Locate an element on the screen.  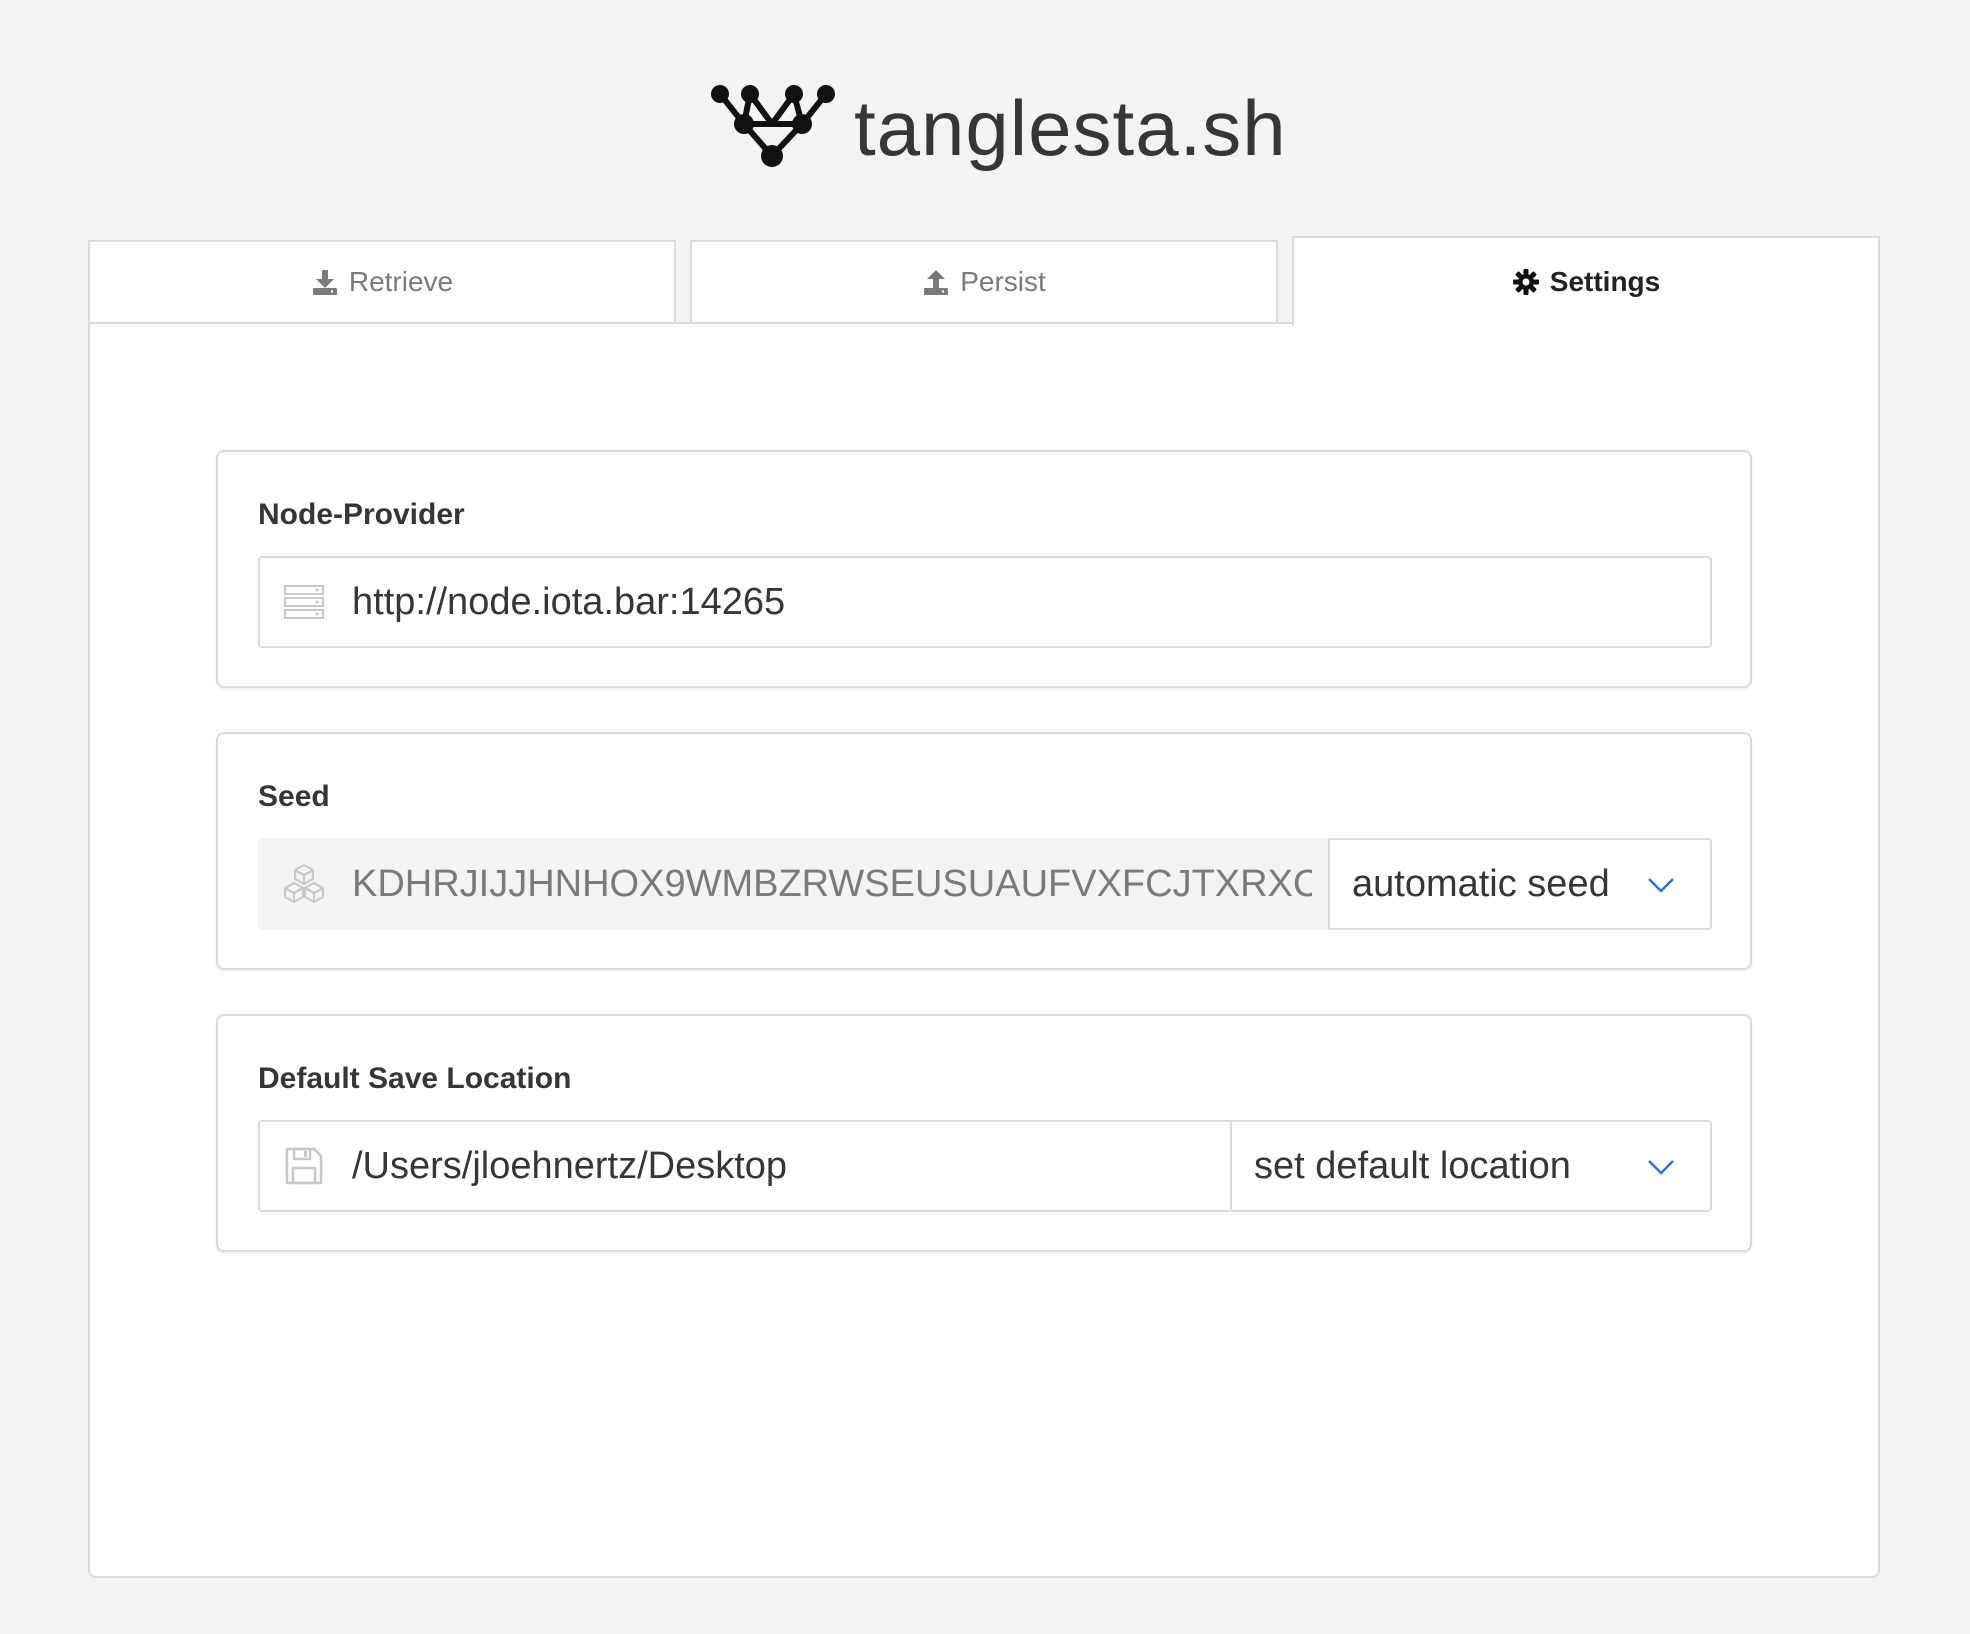
tab-label: Retrieve is located at coordinates (401, 281).